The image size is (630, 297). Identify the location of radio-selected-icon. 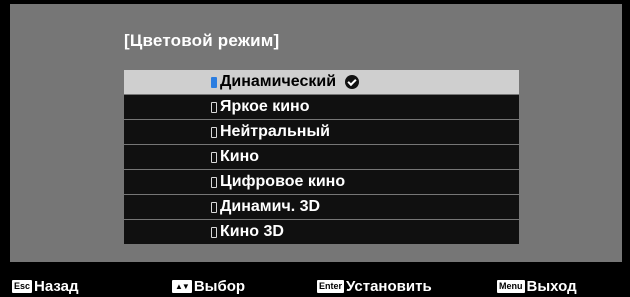
(214, 82).